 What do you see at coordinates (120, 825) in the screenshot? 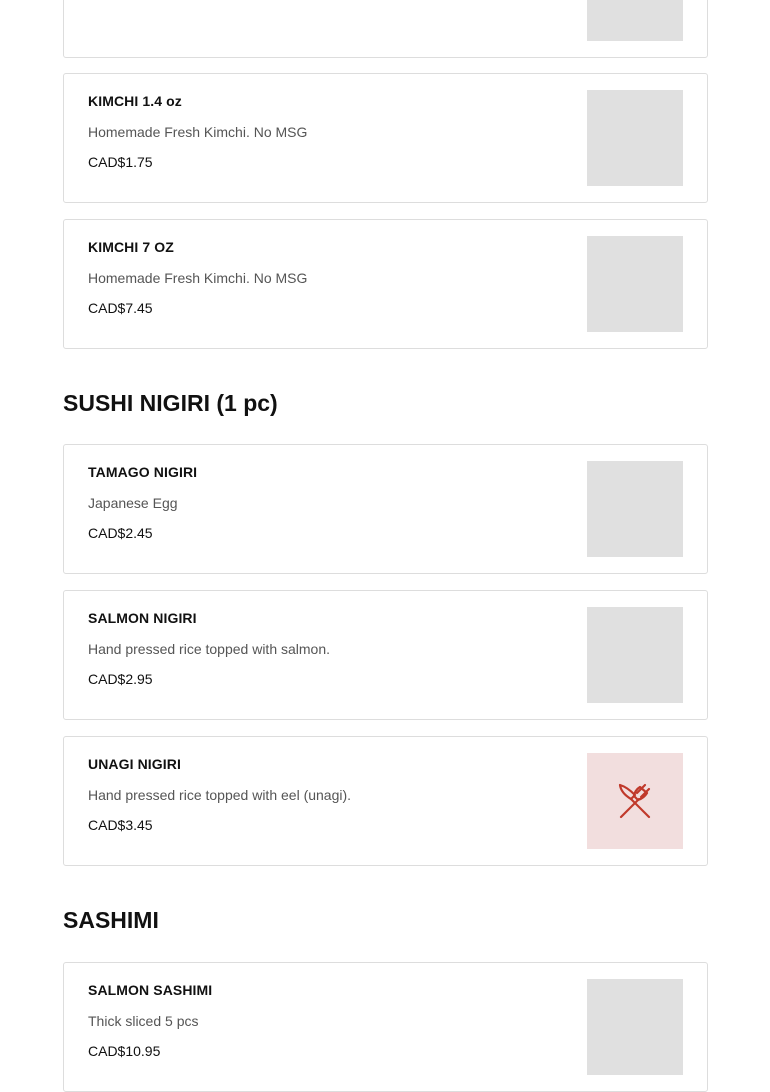
I see `menu-item-price: CAD$3.45` at bounding box center [120, 825].